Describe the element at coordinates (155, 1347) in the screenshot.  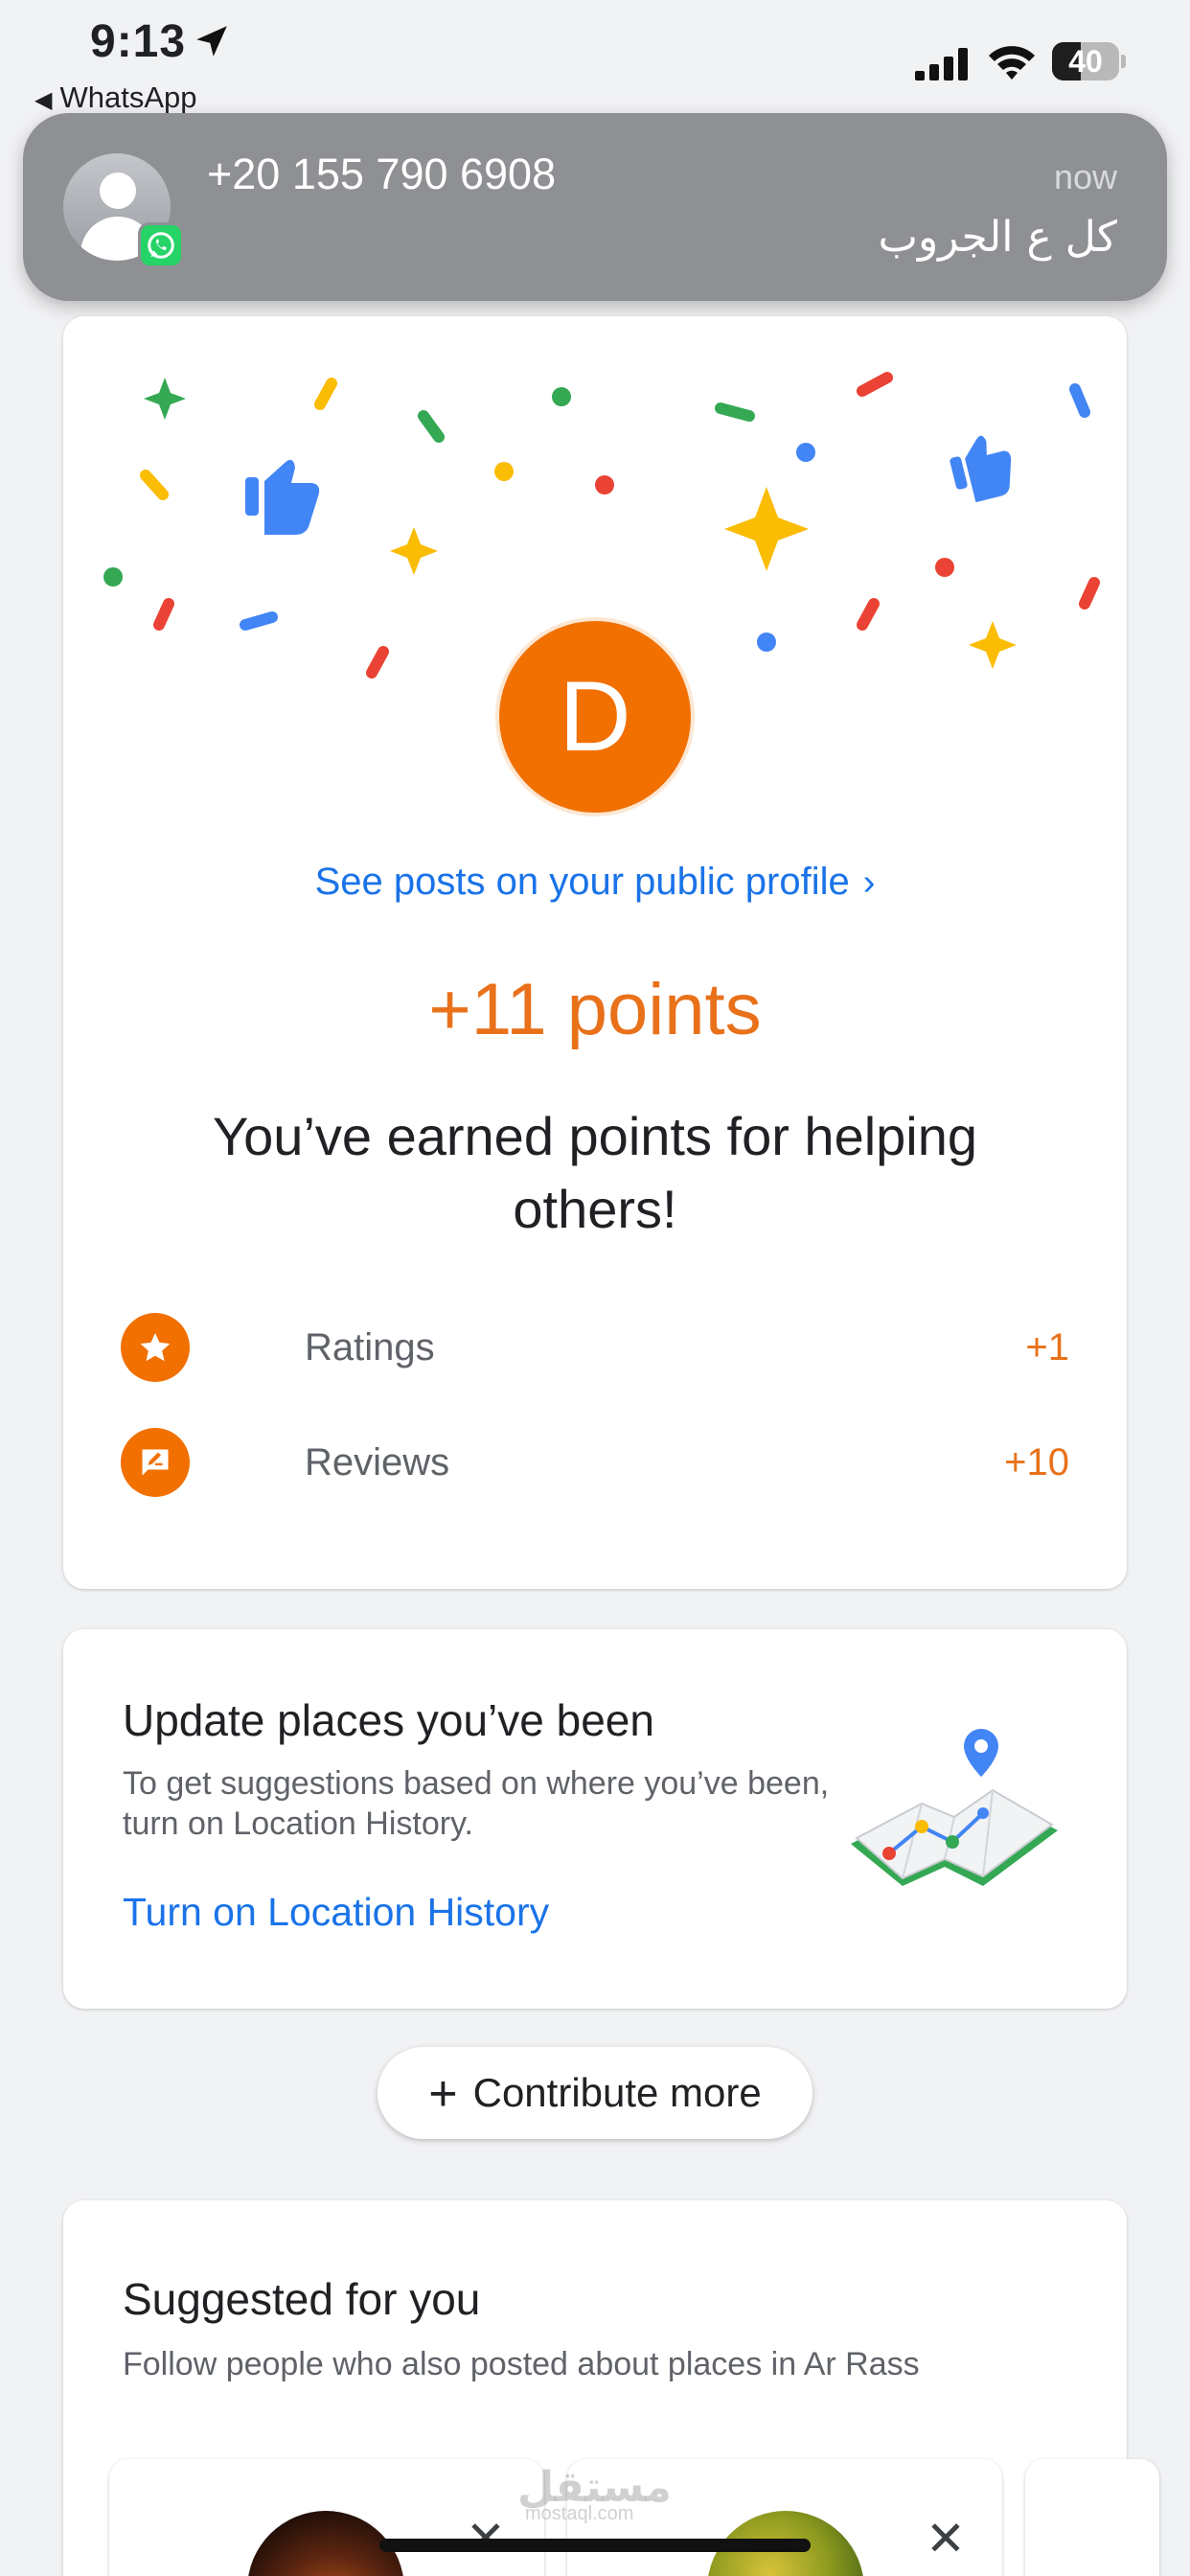
I see `star-icon` at that location.